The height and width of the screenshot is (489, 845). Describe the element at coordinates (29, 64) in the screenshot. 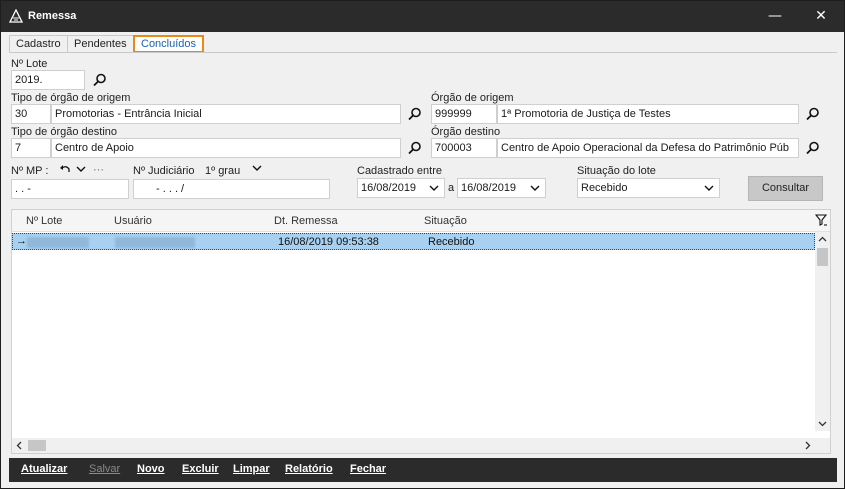

I see `lote-label: Nº Lote` at that location.